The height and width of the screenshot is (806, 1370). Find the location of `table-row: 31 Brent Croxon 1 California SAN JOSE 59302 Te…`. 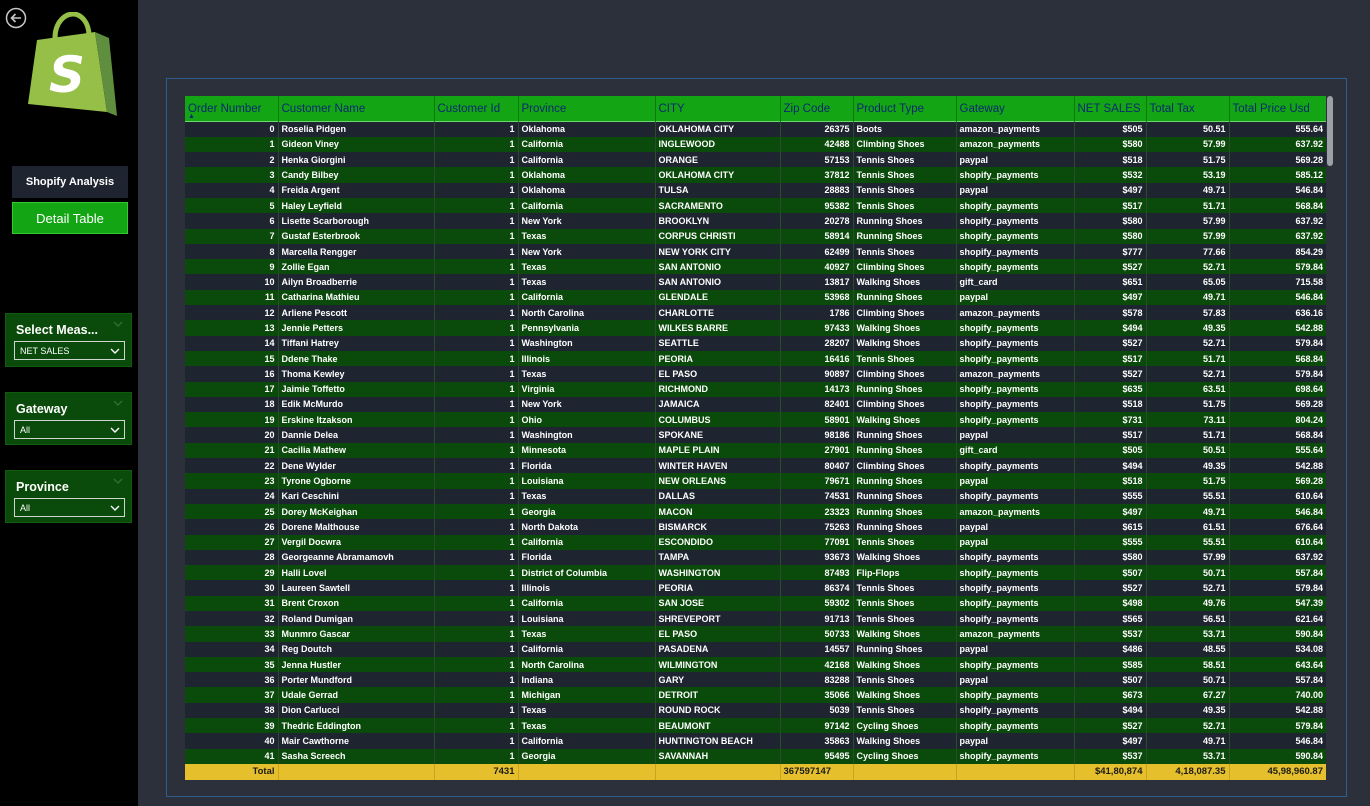

table-row: 31 Brent Croxon 1 California SAN JOSE 59302 Te… is located at coordinates (755, 603).